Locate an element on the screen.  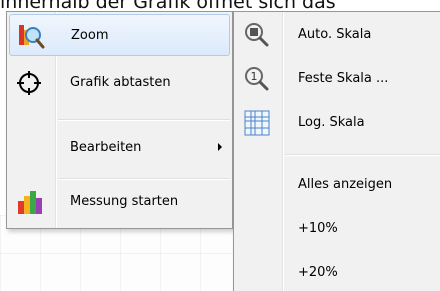
menu-item-label: Auto. Skala is located at coordinates (335, 34).